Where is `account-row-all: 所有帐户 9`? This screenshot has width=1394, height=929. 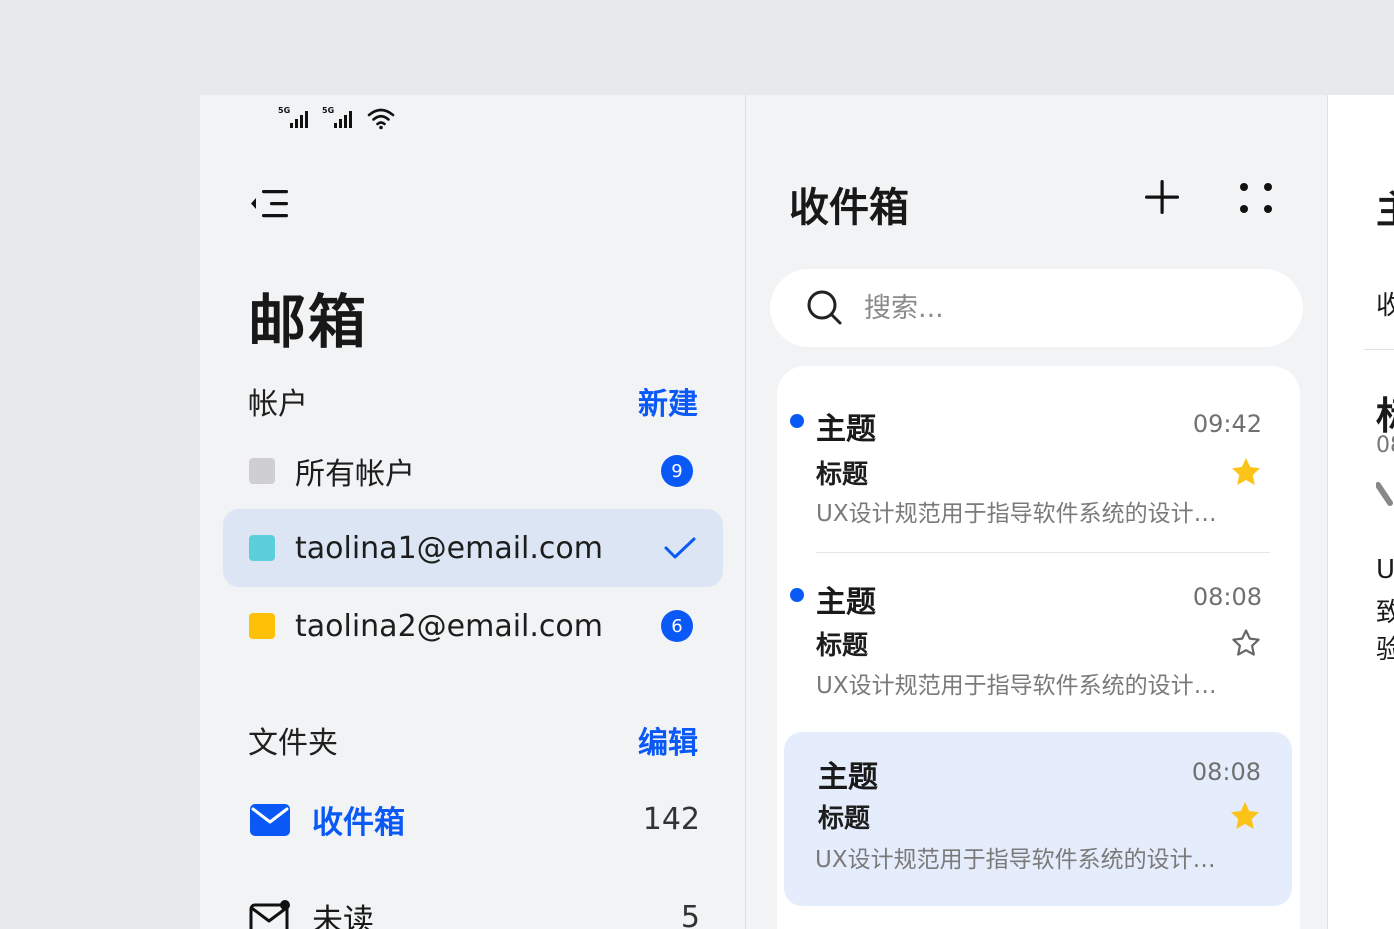
account-row-all: 所有帐户 9 is located at coordinates (473, 471).